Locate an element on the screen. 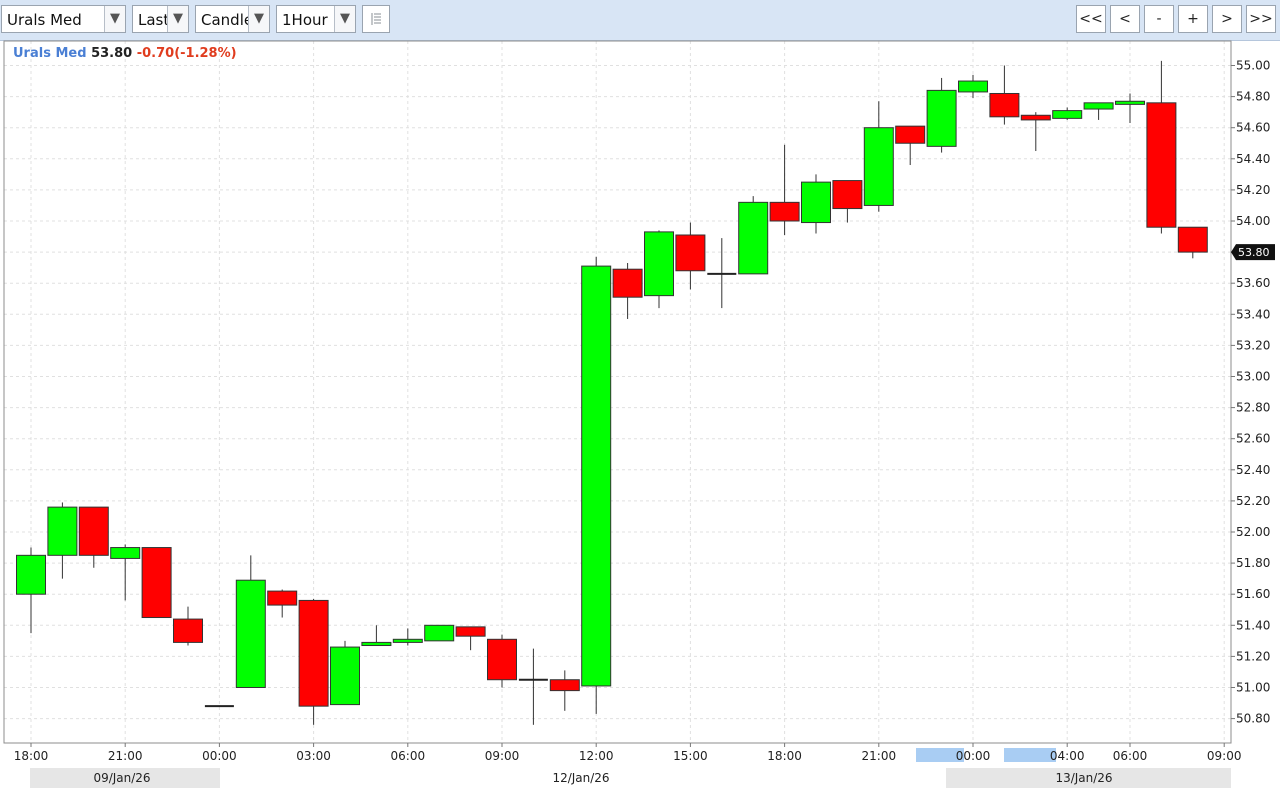 Image resolution: width=1280 pixels, height=793 pixels. date-label: 12/Jan/26 is located at coordinates (580, 778).